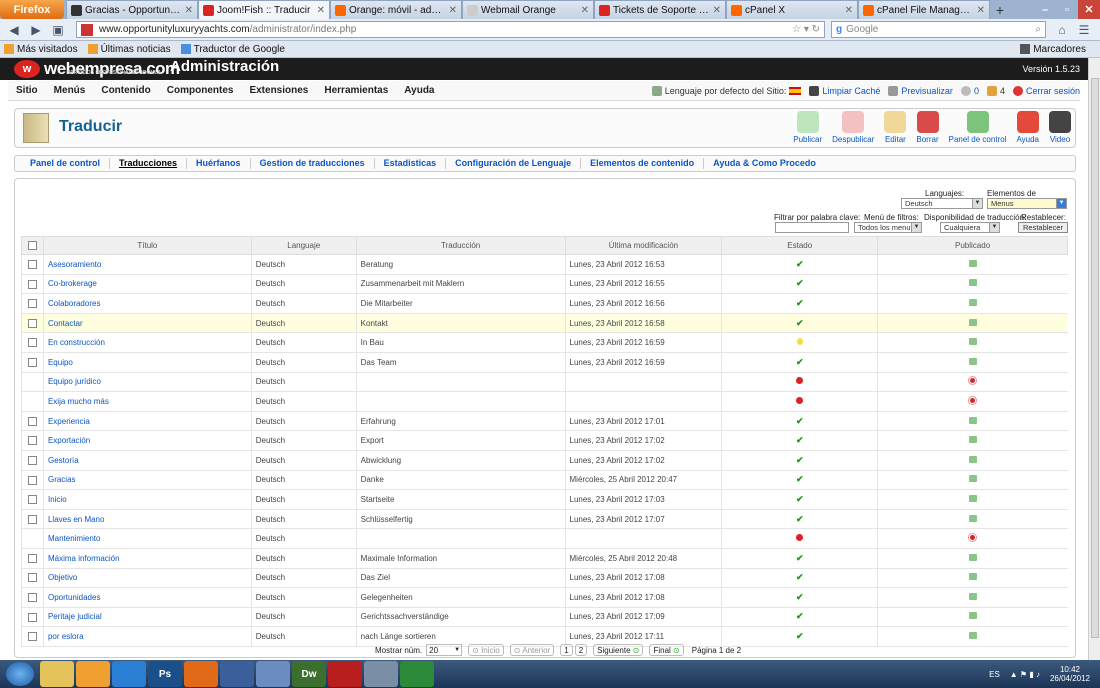  What do you see at coordinates (970, 227) in the screenshot?
I see `availability-select: Cualquiera ▼` at bounding box center [970, 227].